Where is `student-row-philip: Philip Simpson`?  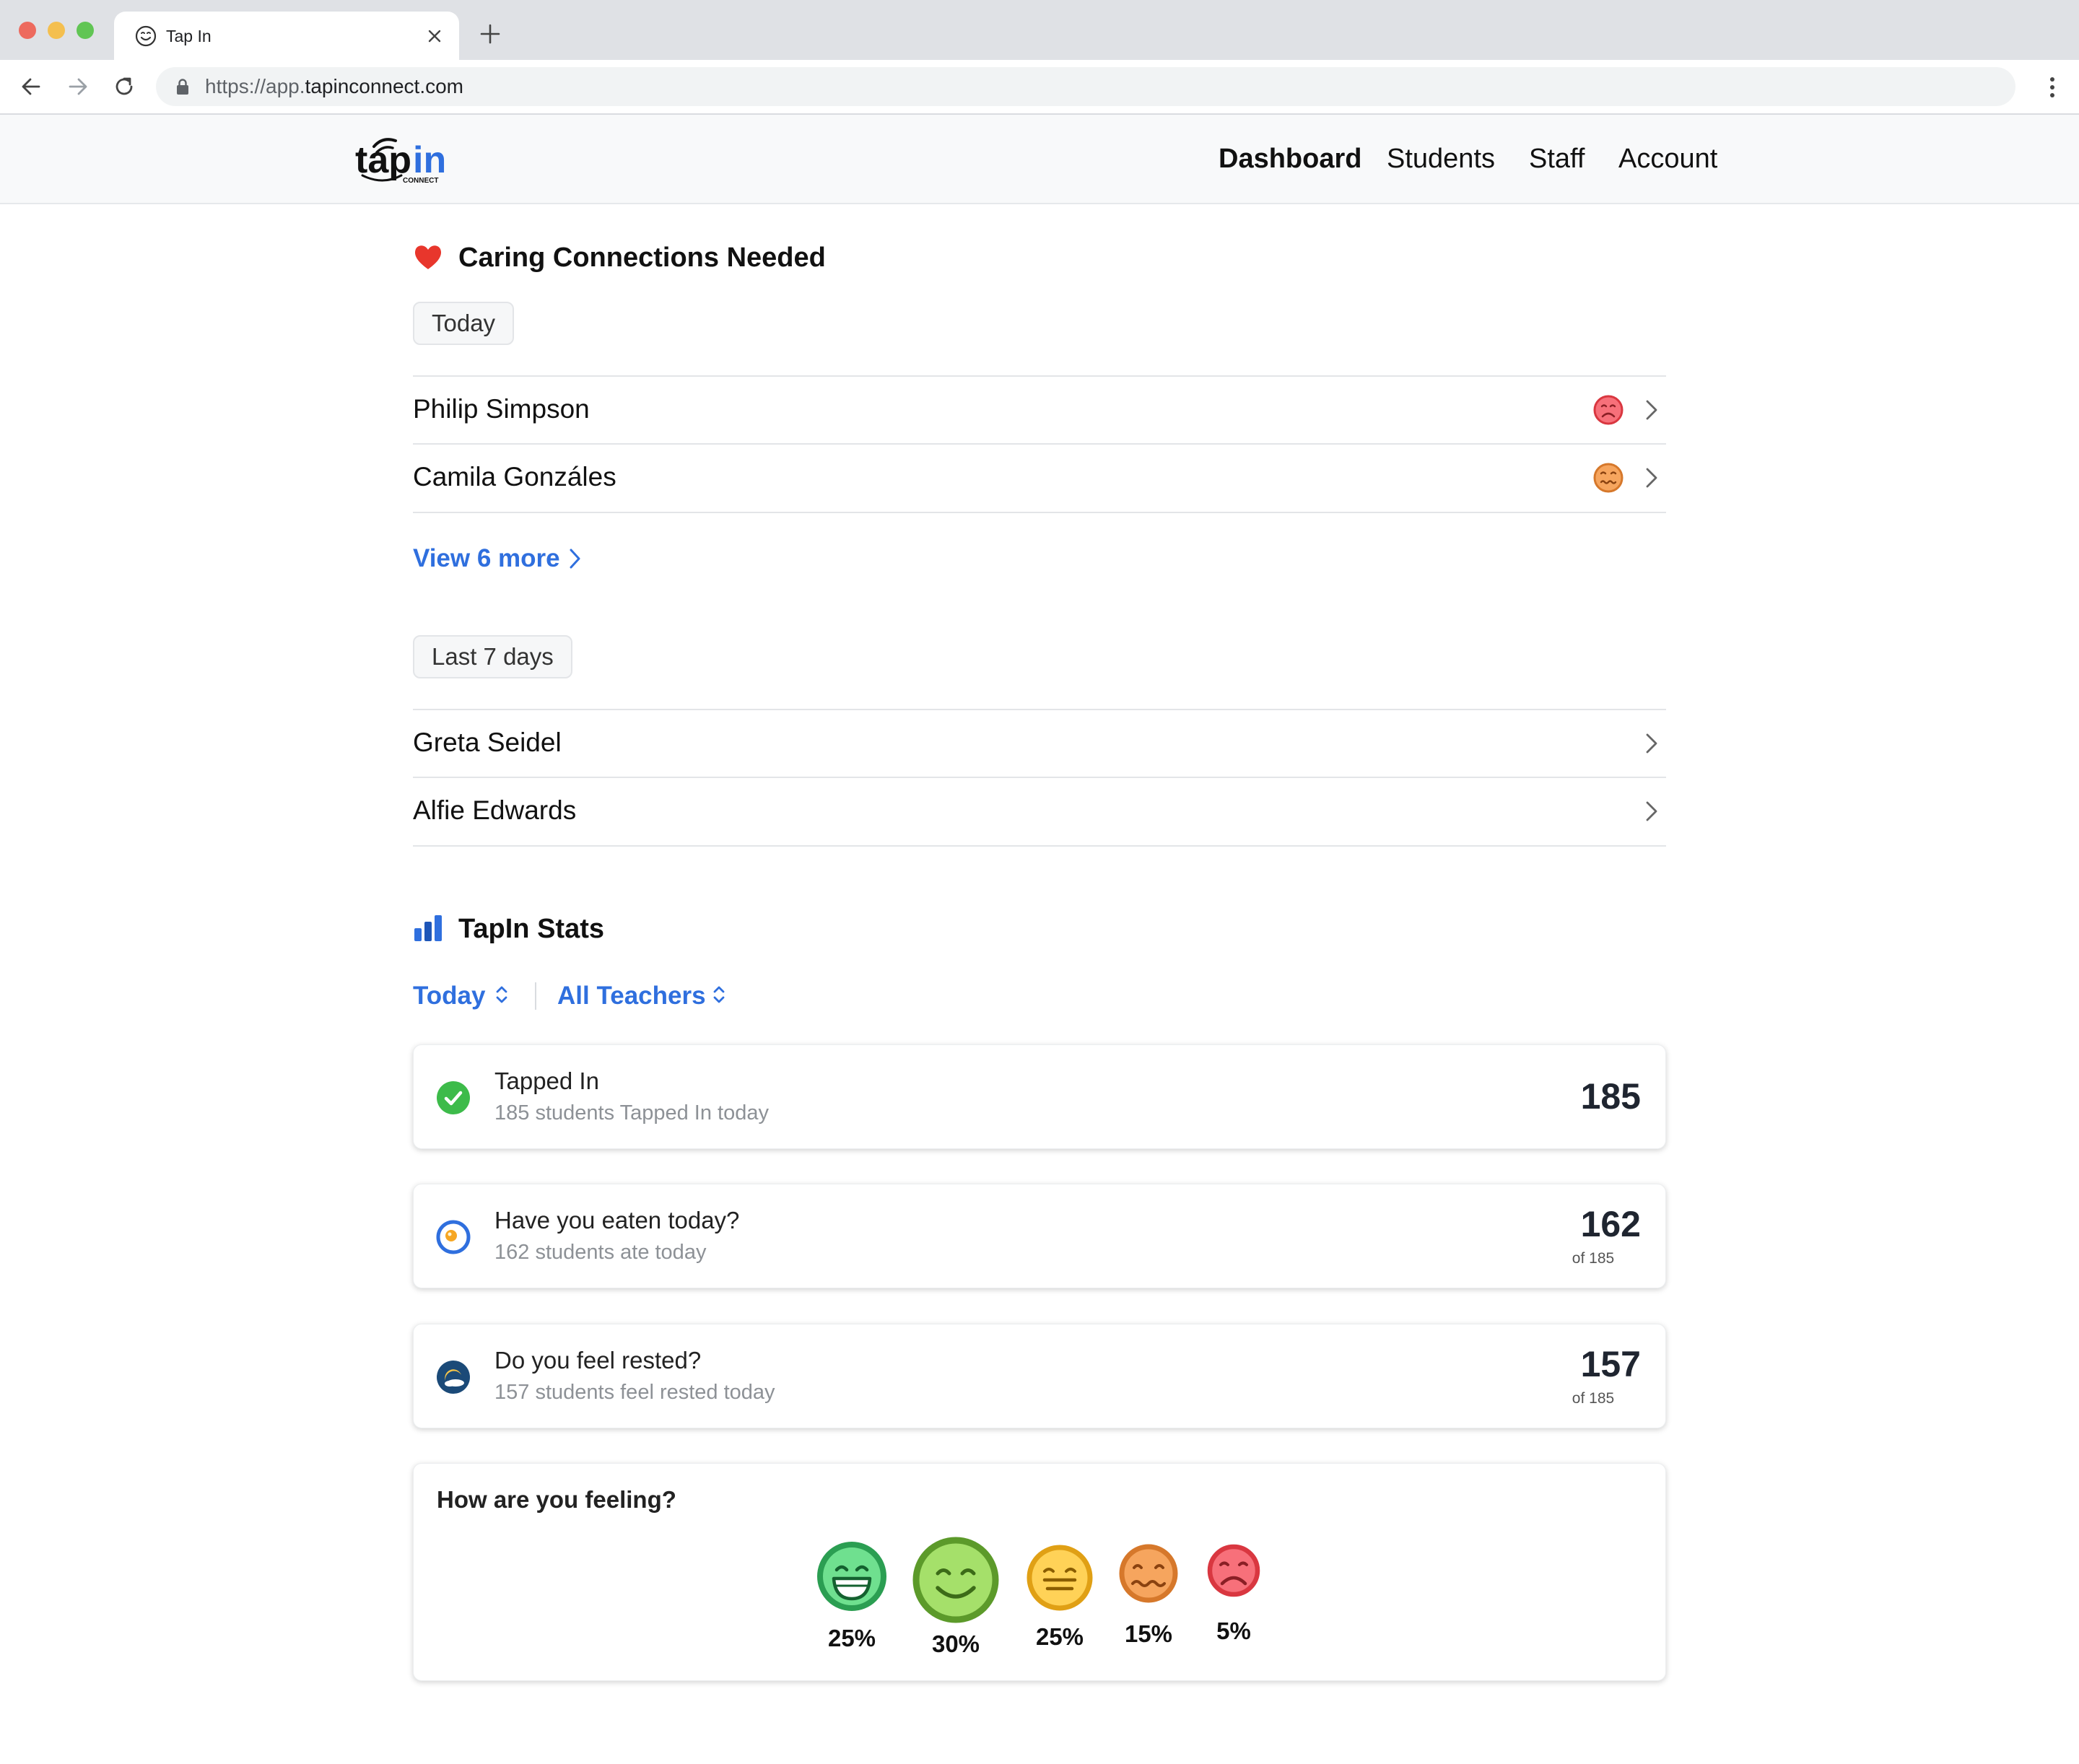
student-row-philip: Philip Simpson is located at coordinates (1039, 409).